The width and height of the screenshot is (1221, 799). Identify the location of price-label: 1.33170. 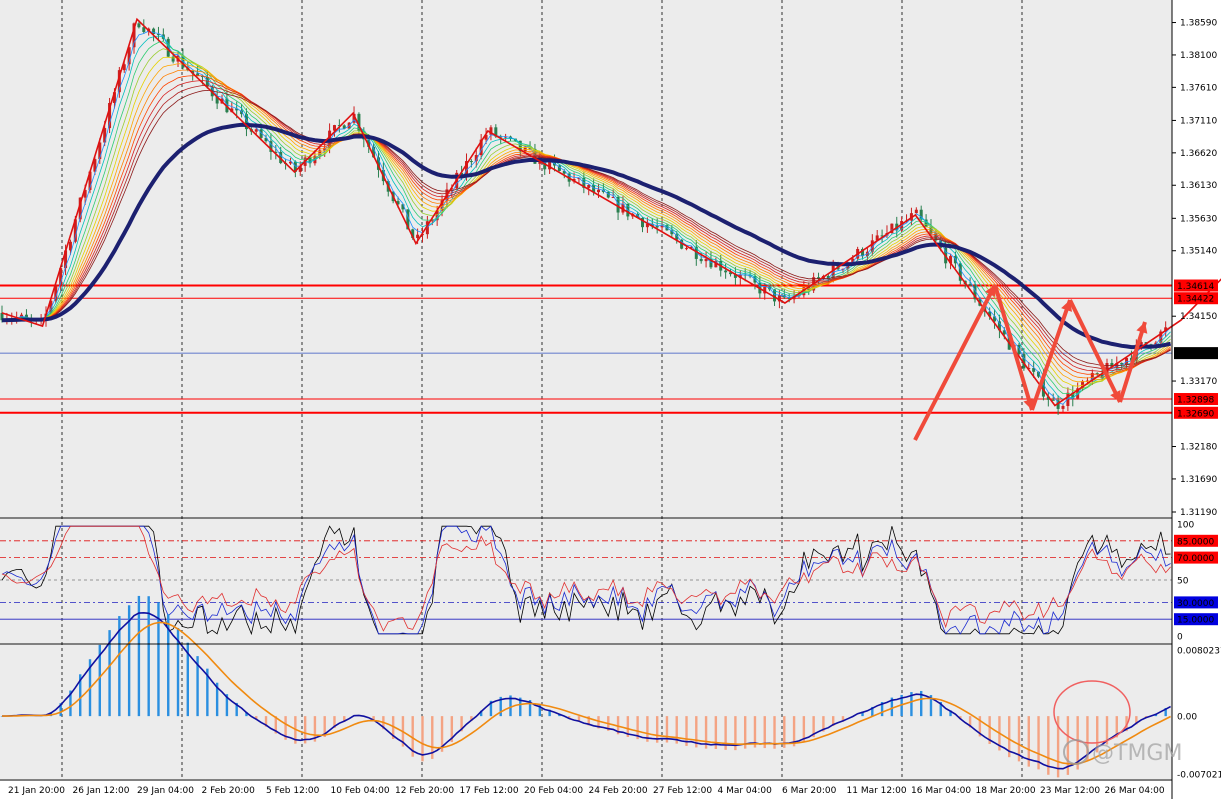
(1198, 382).